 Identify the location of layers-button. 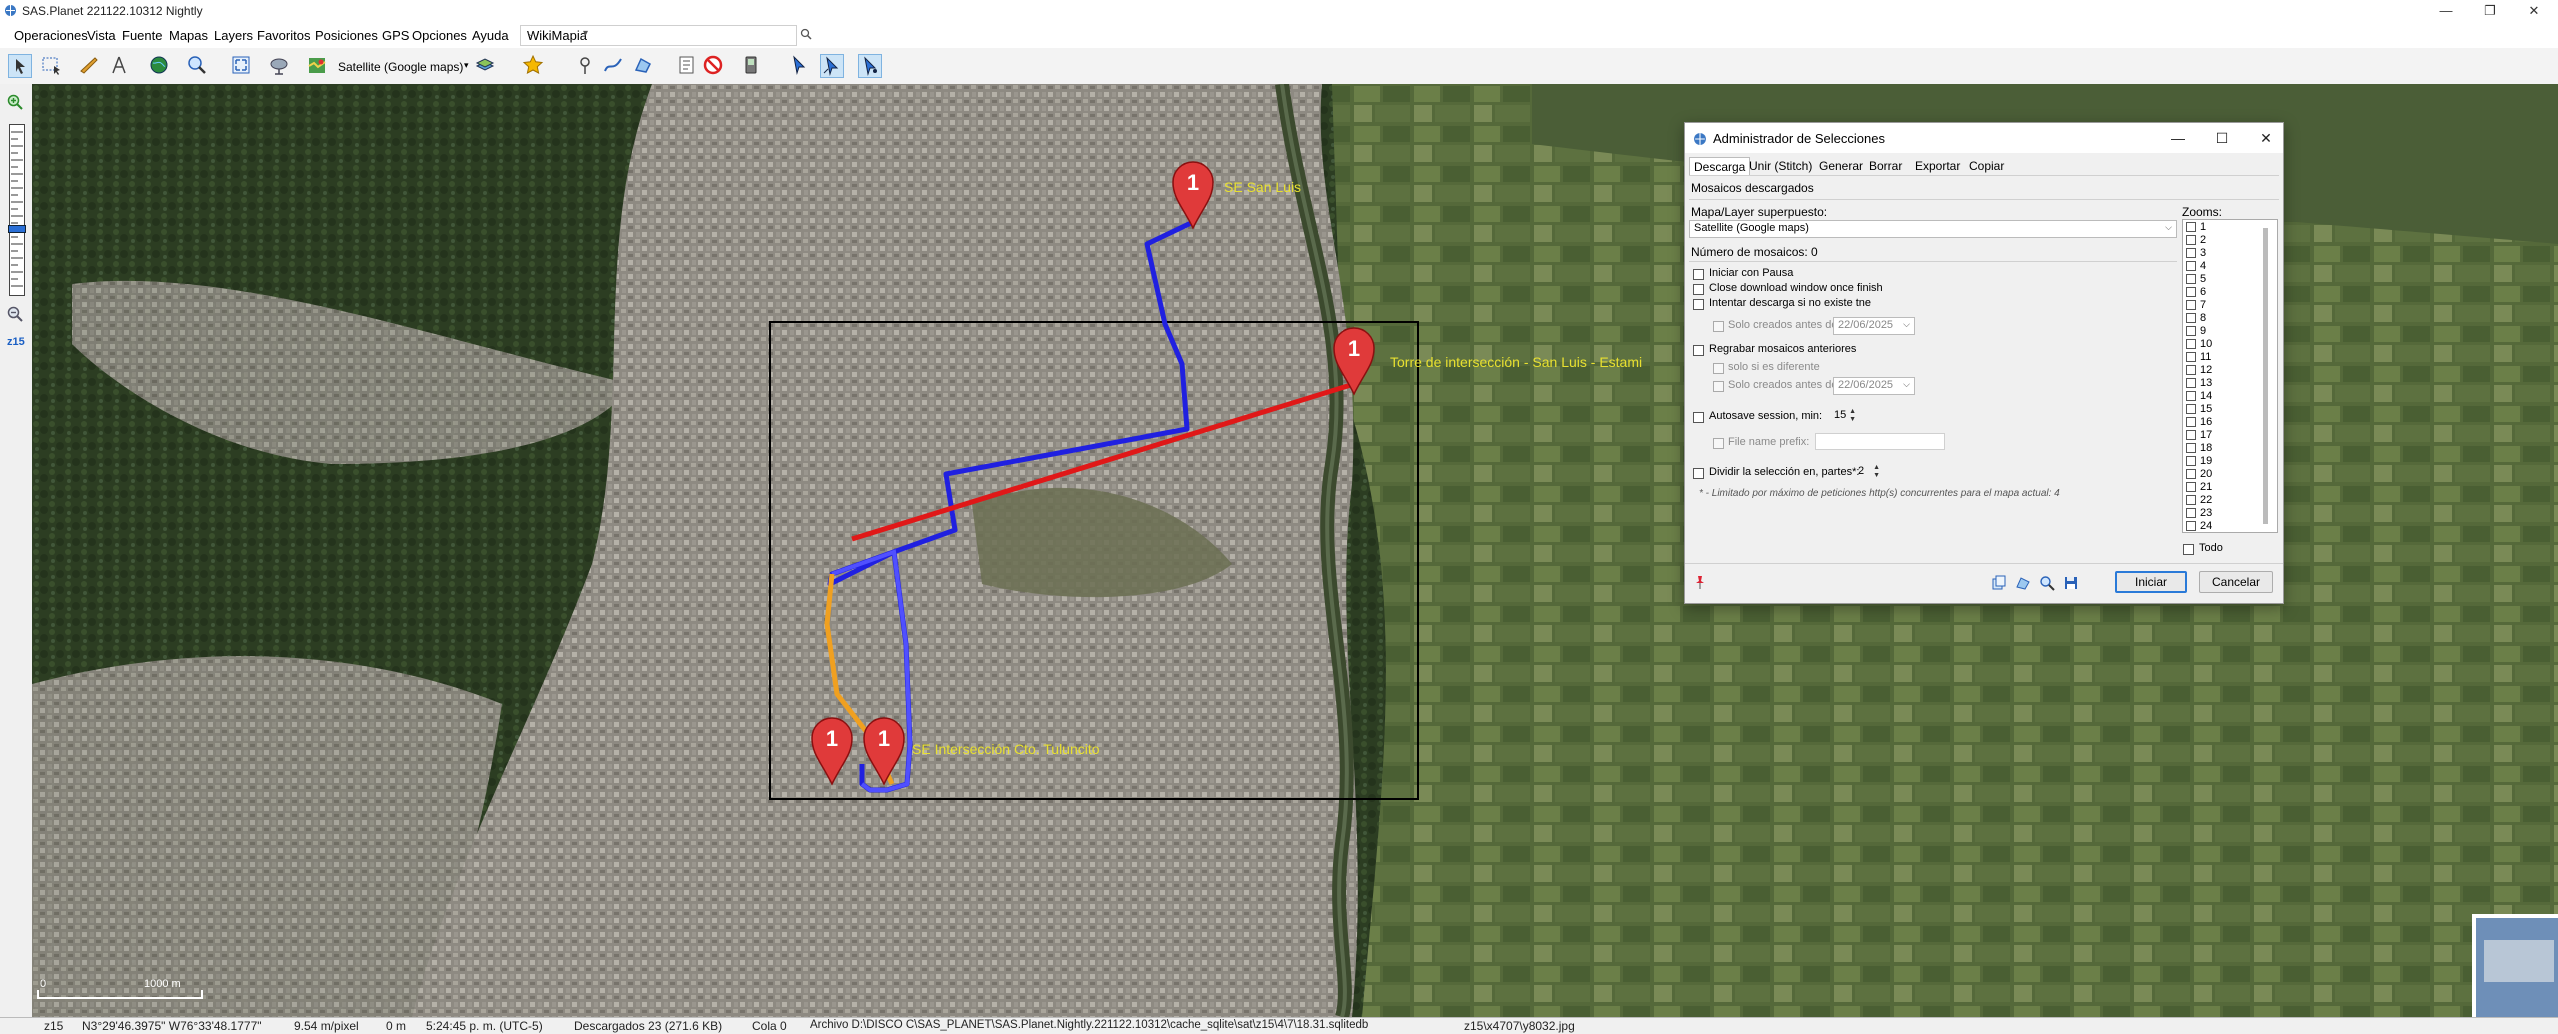
(486, 66).